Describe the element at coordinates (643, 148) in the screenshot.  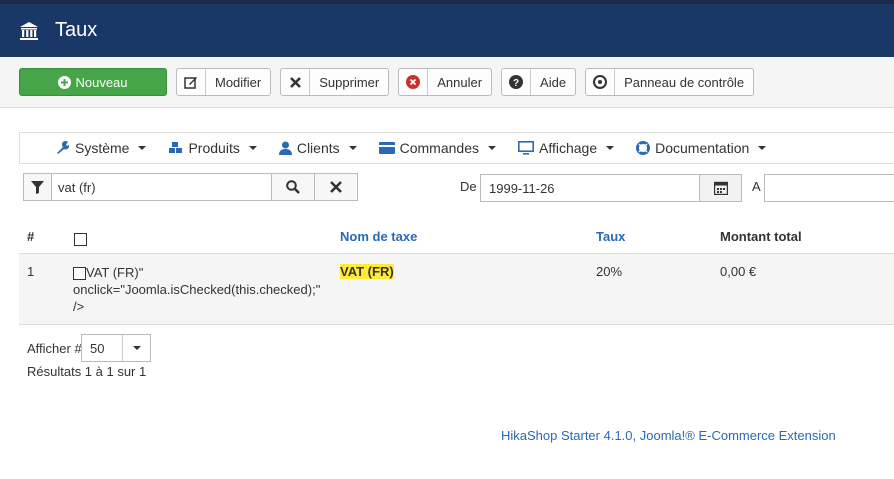
I see `lifebuoy-icon` at that location.